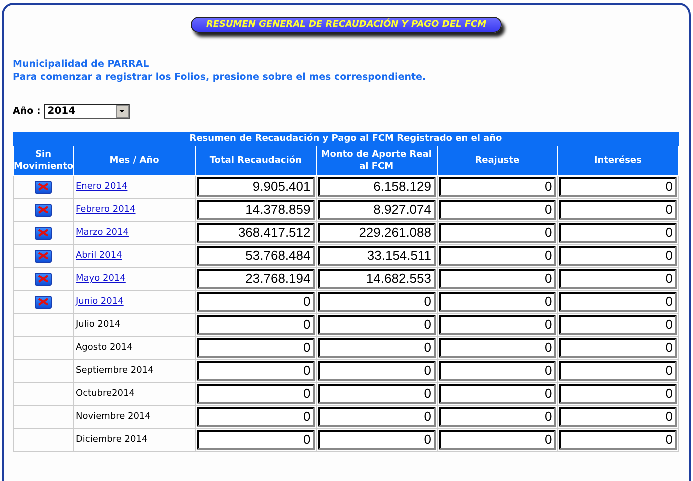 Image resolution: width=693 pixels, height=481 pixels. Describe the element at coordinates (377, 279) in the screenshot. I see `amount-field: 14.682.553` at that location.